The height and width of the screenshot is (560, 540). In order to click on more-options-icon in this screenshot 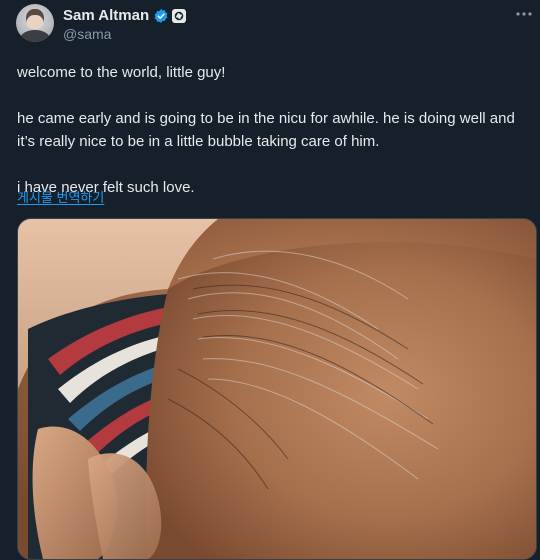, I will do `click(524, 14)`.